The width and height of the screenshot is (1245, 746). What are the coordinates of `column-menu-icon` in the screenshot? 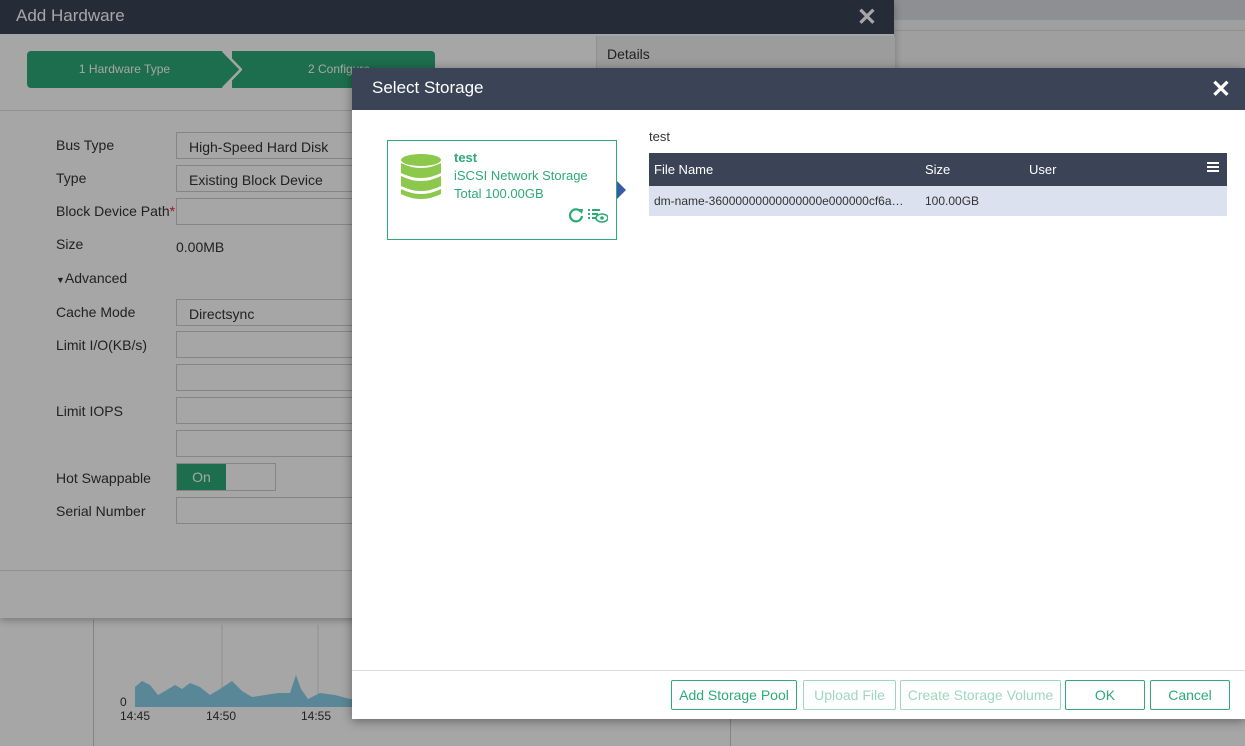 It's located at (1213, 167).